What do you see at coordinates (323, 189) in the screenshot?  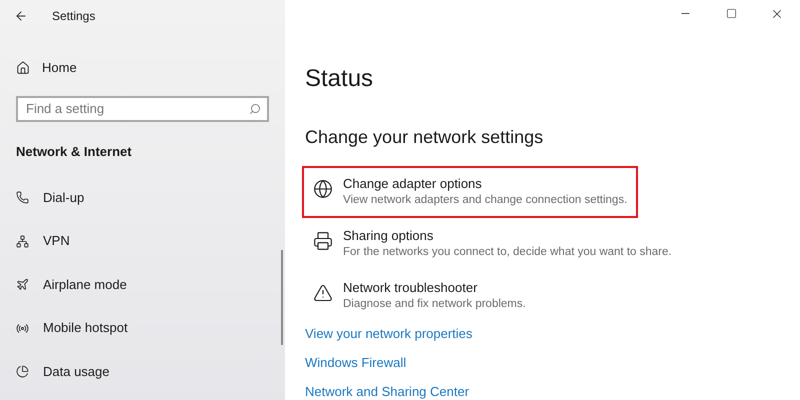 I see `globe-icon` at bounding box center [323, 189].